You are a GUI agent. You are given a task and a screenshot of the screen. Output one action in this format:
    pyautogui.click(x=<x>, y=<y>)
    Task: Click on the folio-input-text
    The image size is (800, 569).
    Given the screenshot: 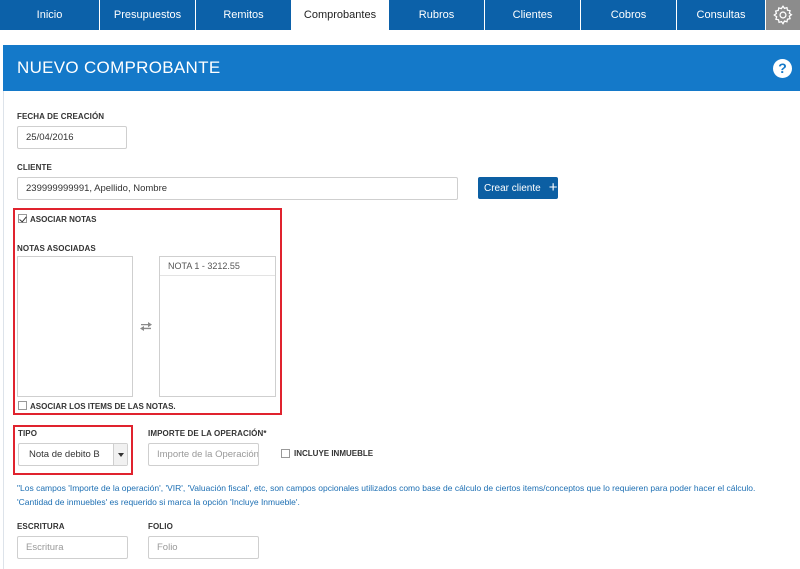 What is the action you would take?
    pyautogui.click(x=207, y=547)
    